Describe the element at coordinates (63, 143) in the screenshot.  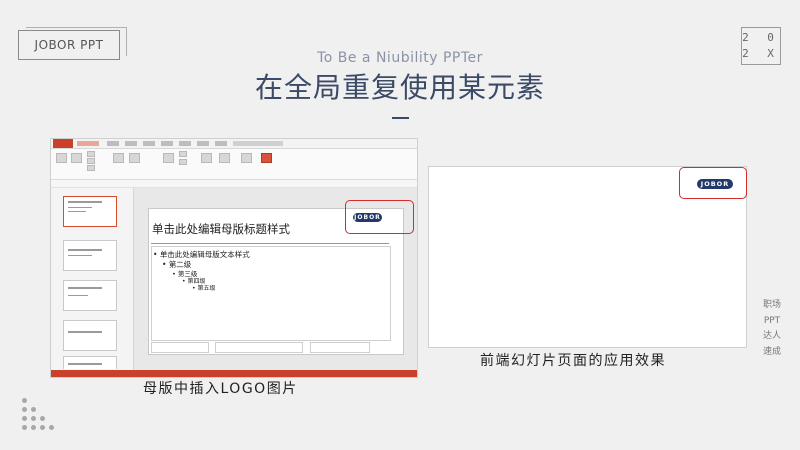
I see `ppt-file-tab` at that location.